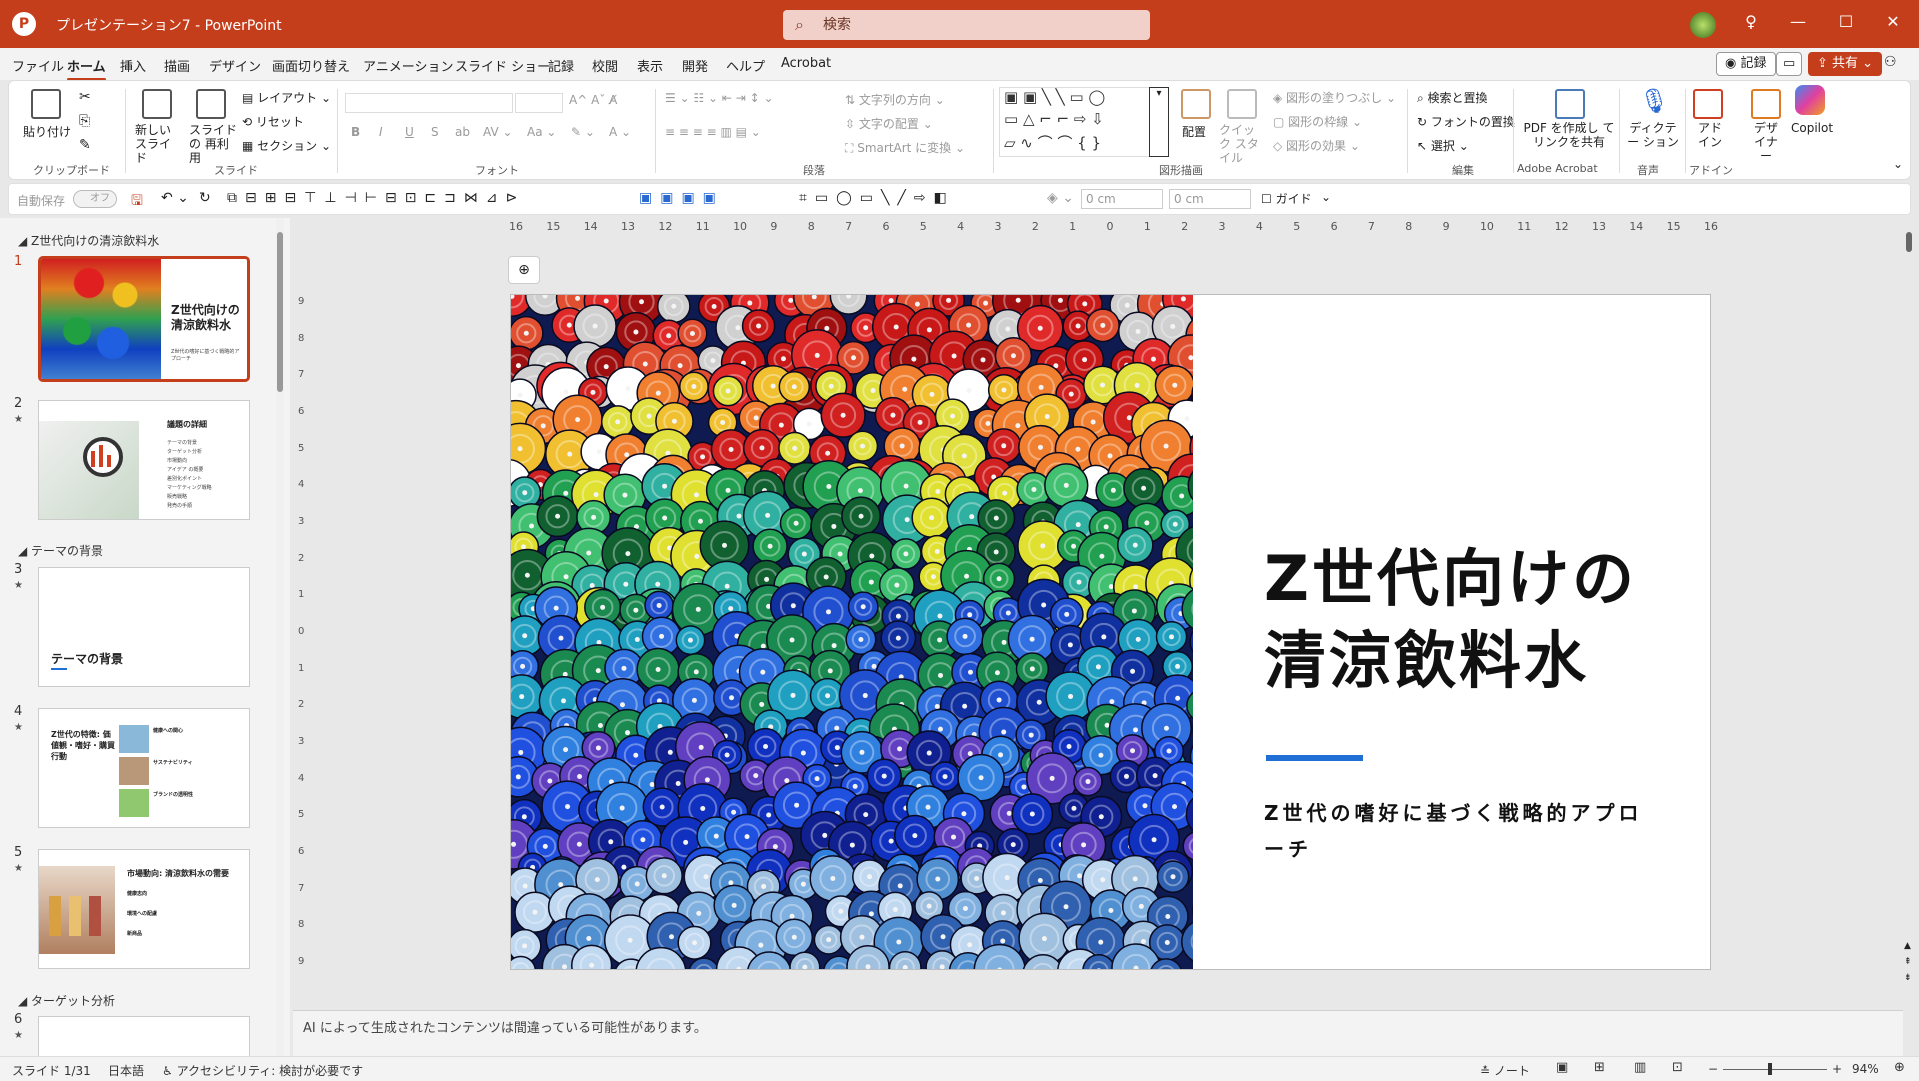 This screenshot has height=1081, width=1919. What do you see at coordinates (1766, 104) in the screenshot?
I see `designer-icon` at bounding box center [1766, 104].